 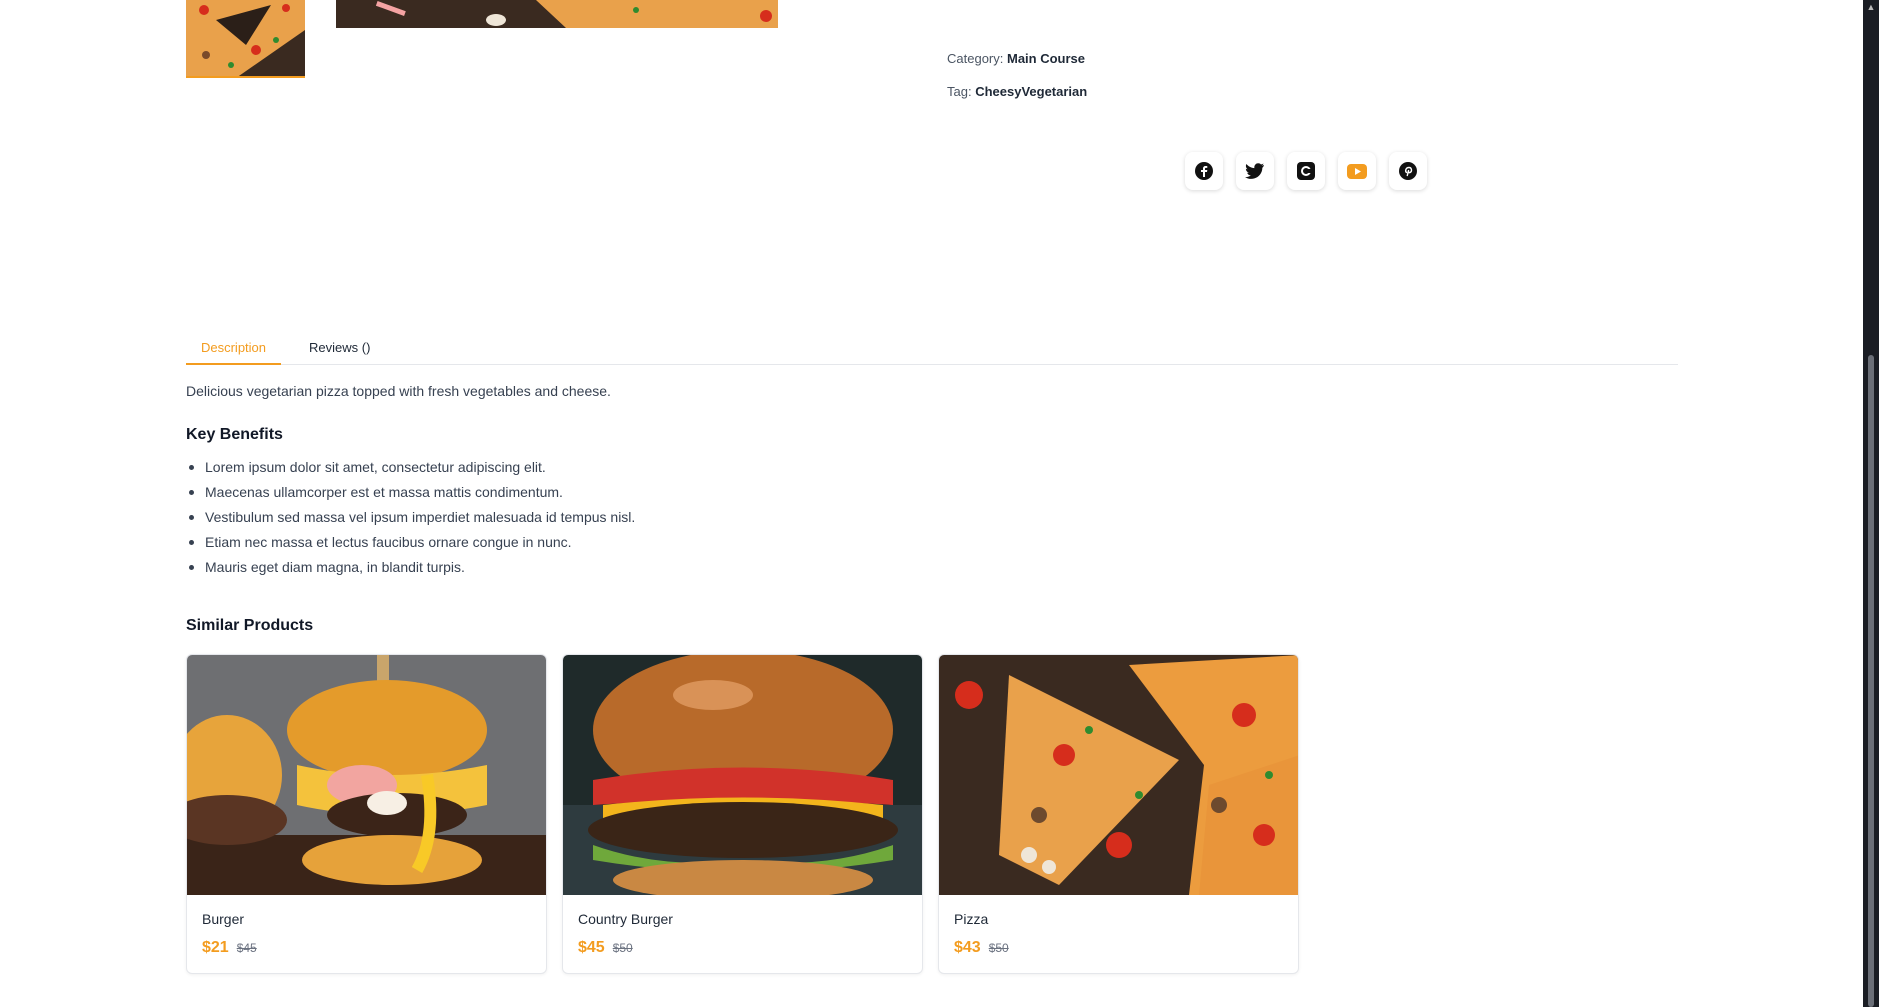 What do you see at coordinates (1871, 7) in the screenshot?
I see `scroll-up-icon: ▲` at bounding box center [1871, 7].